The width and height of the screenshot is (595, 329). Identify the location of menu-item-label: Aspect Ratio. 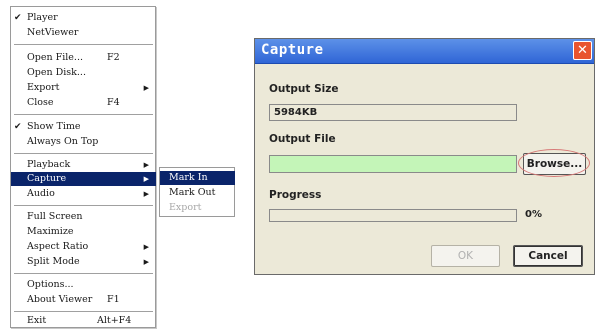
(58, 246).